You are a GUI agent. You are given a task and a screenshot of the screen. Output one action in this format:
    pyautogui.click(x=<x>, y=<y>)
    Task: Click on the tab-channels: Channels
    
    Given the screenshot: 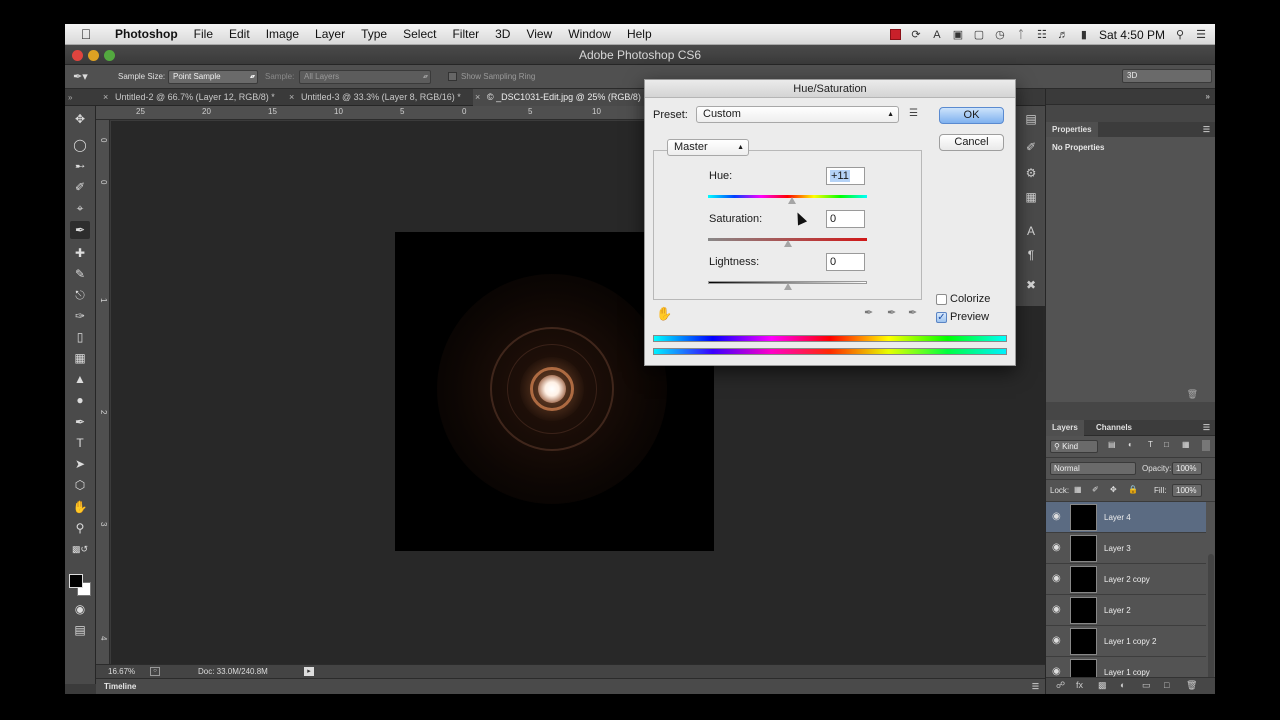 What is the action you would take?
    pyautogui.click(x=1114, y=428)
    